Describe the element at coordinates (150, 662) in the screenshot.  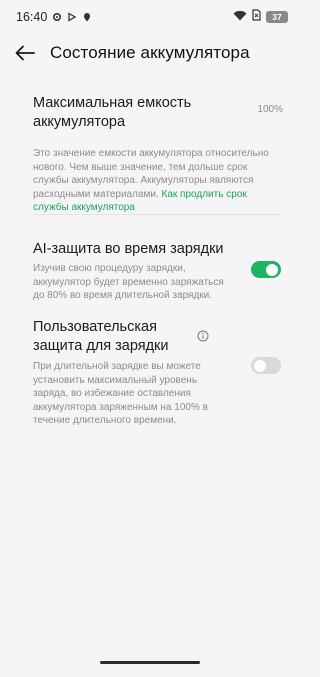
I see `home-indicator` at that location.